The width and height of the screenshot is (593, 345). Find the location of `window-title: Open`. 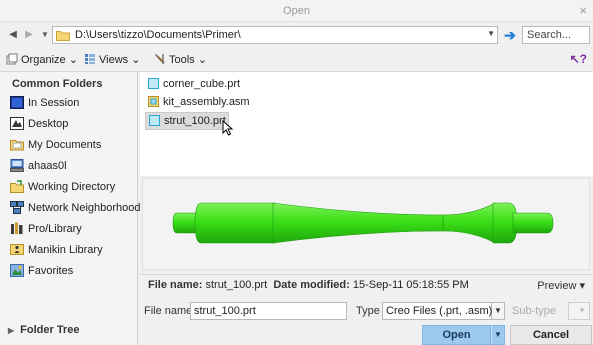

window-title: Open is located at coordinates (296, 11).